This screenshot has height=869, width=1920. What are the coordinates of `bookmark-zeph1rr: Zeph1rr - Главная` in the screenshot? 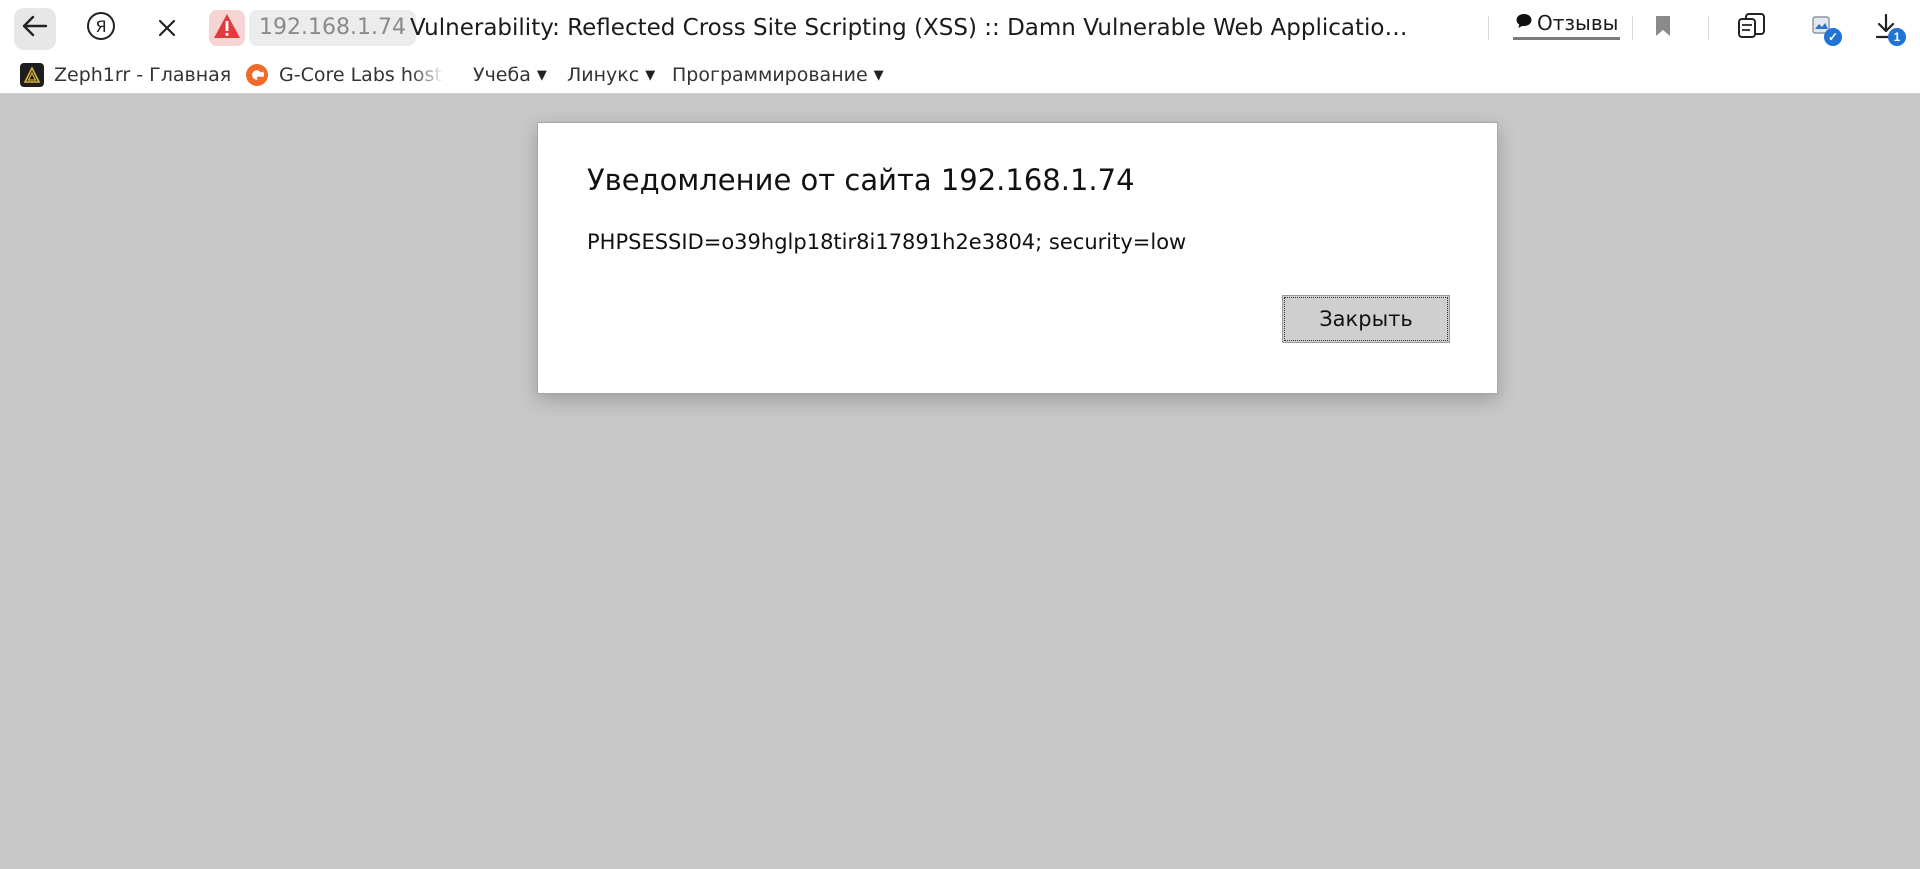 It's located at (125, 75).